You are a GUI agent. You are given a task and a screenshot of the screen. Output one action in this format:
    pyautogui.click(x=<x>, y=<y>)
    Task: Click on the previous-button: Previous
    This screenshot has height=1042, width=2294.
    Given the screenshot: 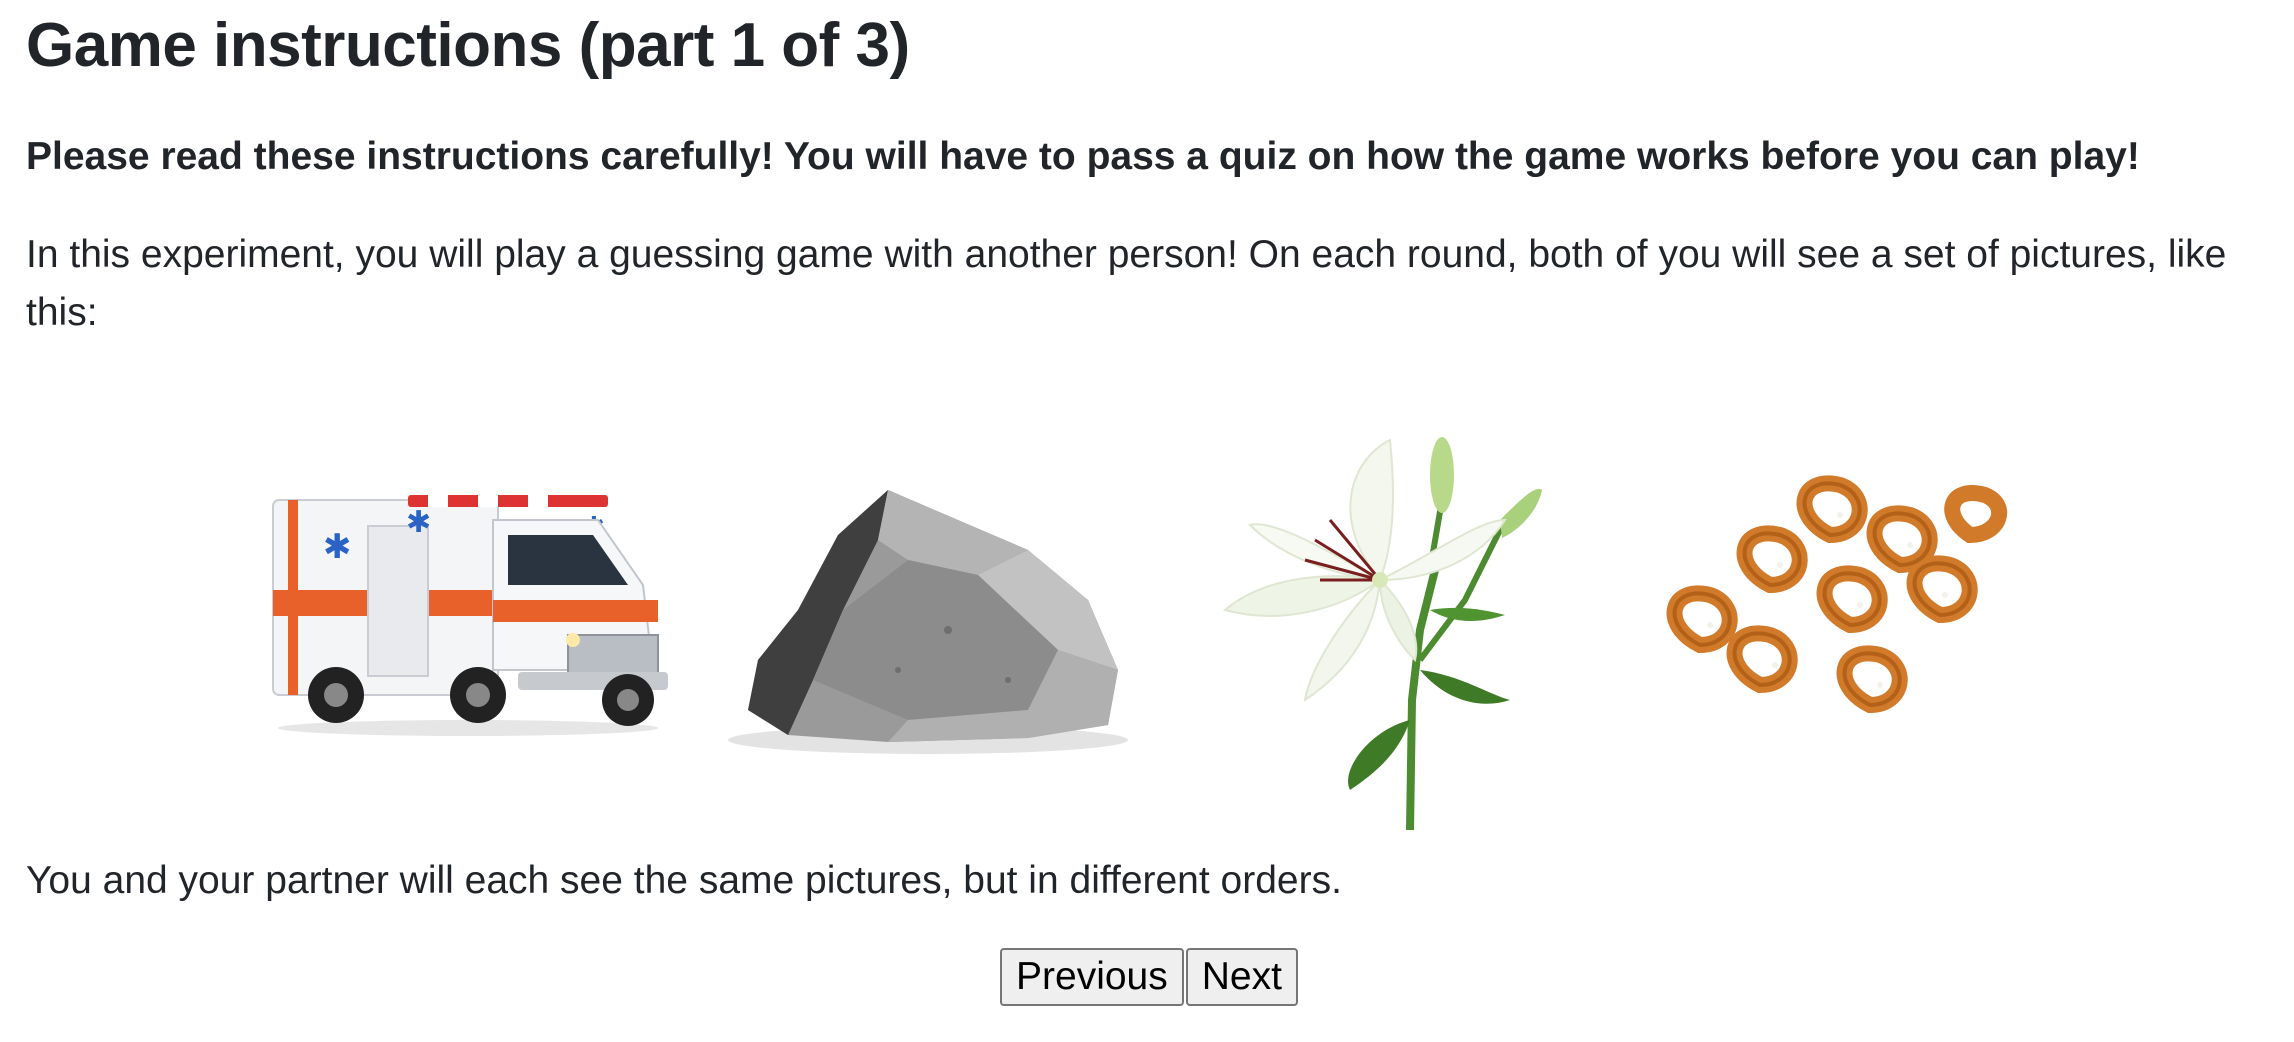 What is the action you would take?
    pyautogui.click(x=1092, y=977)
    